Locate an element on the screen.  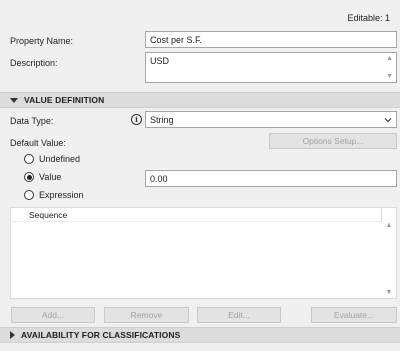
value-definition-header: VALUE DEFINITION is located at coordinates (200, 100).